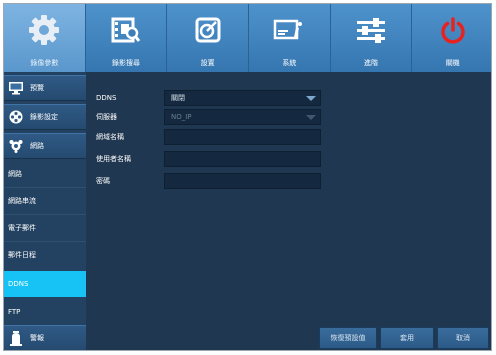 This screenshot has height=355, width=496. What do you see at coordinates (44, 30) in the screenshot?
I see `gear-icon` at bounding box center [44, 30].